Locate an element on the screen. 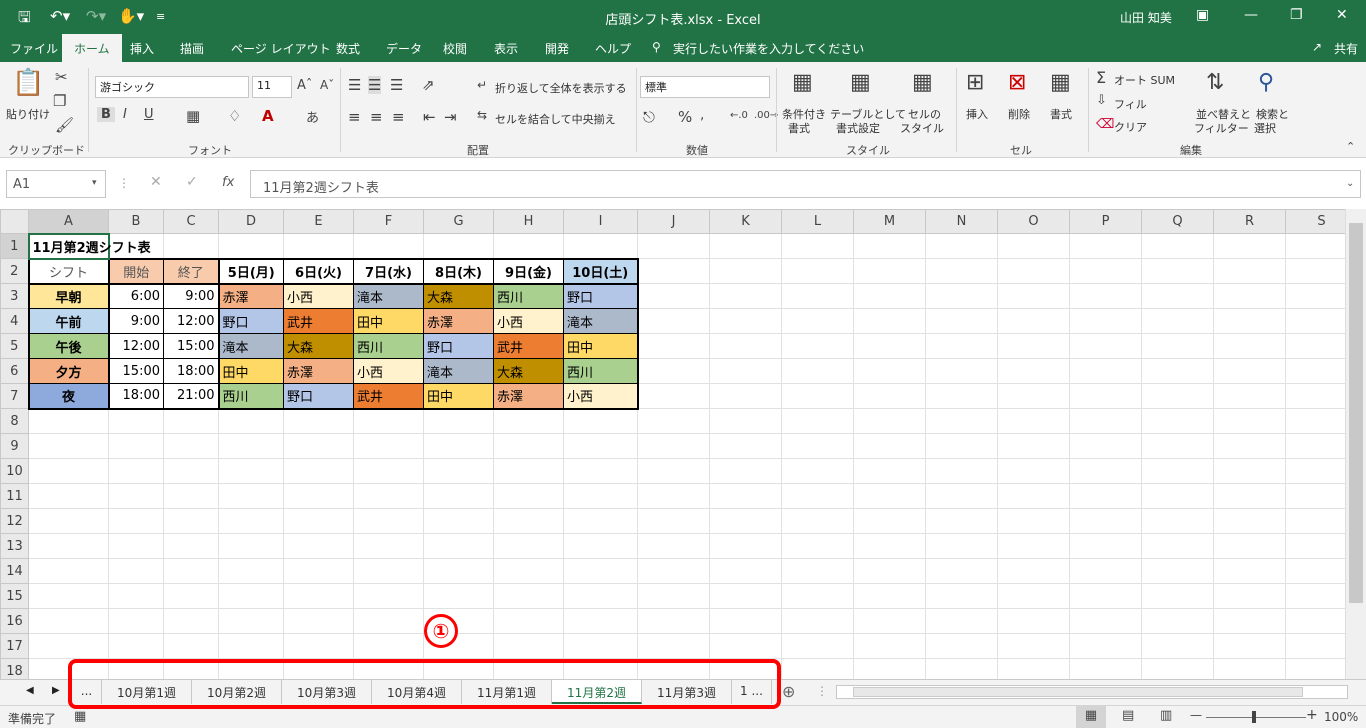  page-layout-view-icon: ▤ is located at coordinates (1128, 715).